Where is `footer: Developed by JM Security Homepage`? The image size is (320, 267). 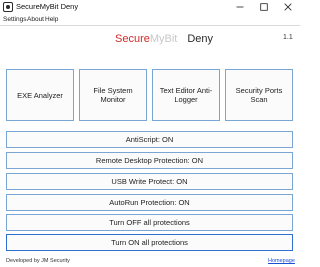 footer: Developed by JM Security Homepage is located at coordinates (150, 261).